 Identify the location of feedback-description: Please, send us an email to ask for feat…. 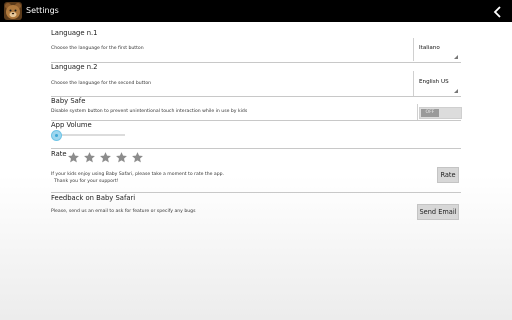
(123, 211).